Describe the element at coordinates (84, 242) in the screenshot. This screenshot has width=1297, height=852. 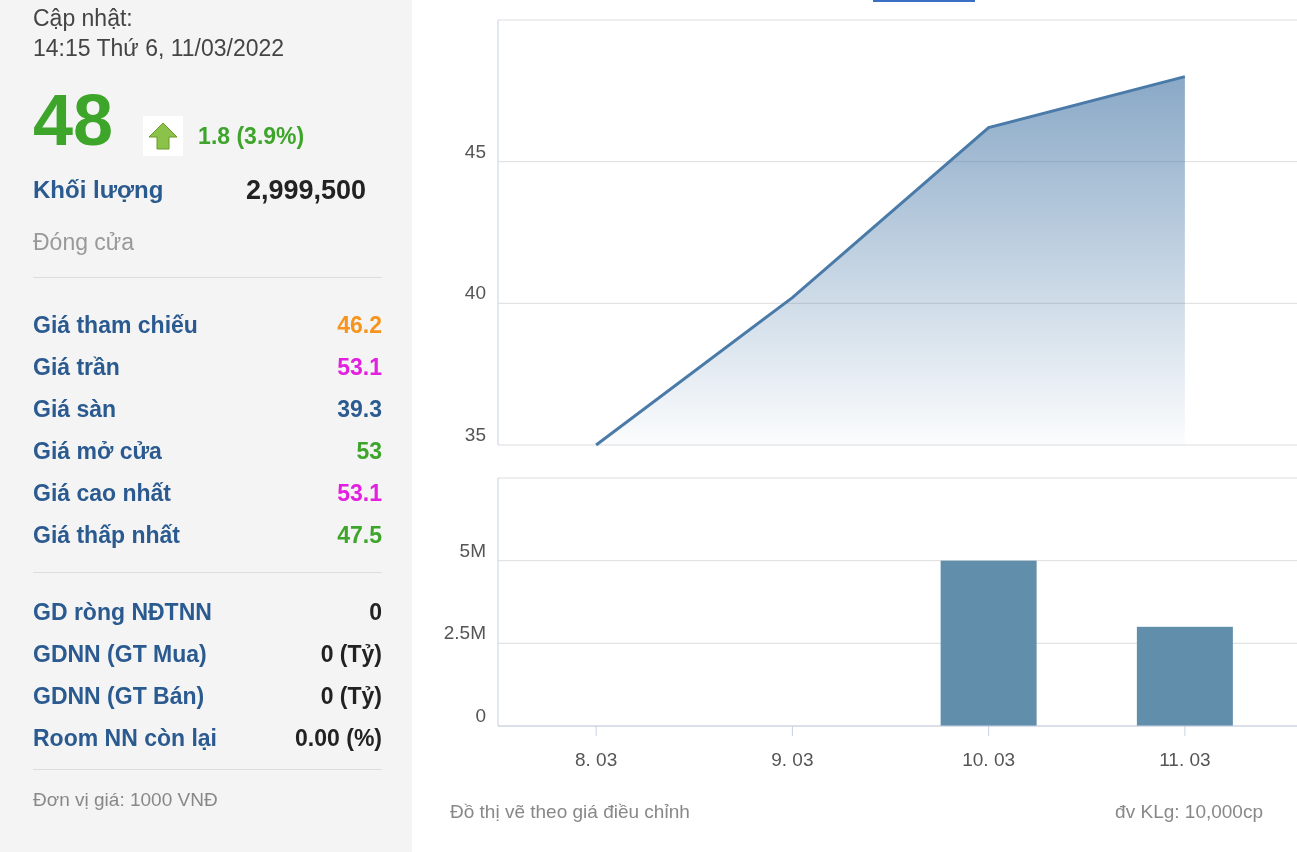
I see `session-status: Đóng cửa` at that location.